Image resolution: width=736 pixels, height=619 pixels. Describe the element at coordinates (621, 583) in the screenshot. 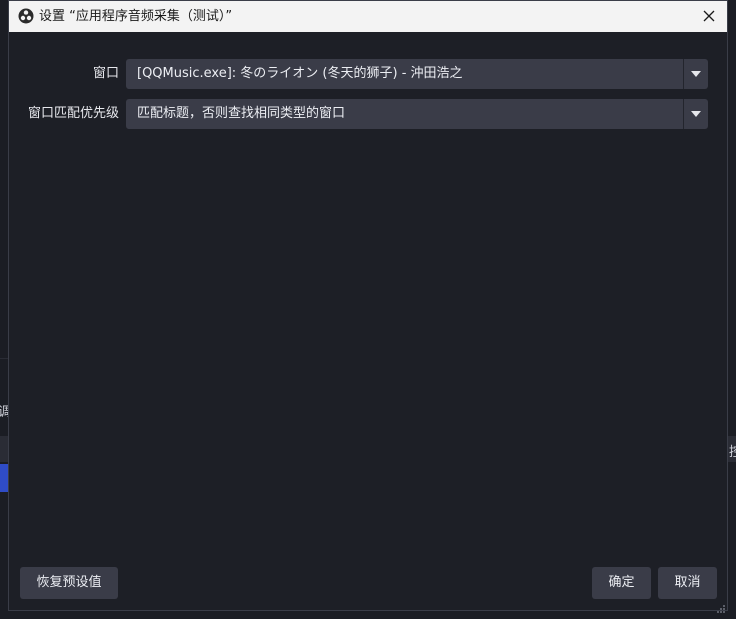

I see `ok-button: 确定` at that location.